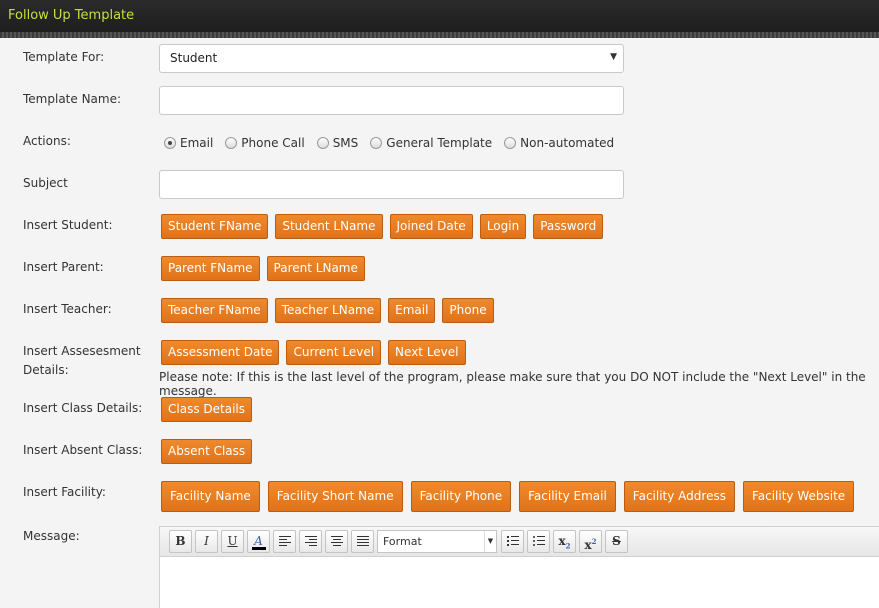  What do you see at coordinates (594, 541) in the screenshot?
I see `superscript-mark: 2` at bounding box center [594, 541].